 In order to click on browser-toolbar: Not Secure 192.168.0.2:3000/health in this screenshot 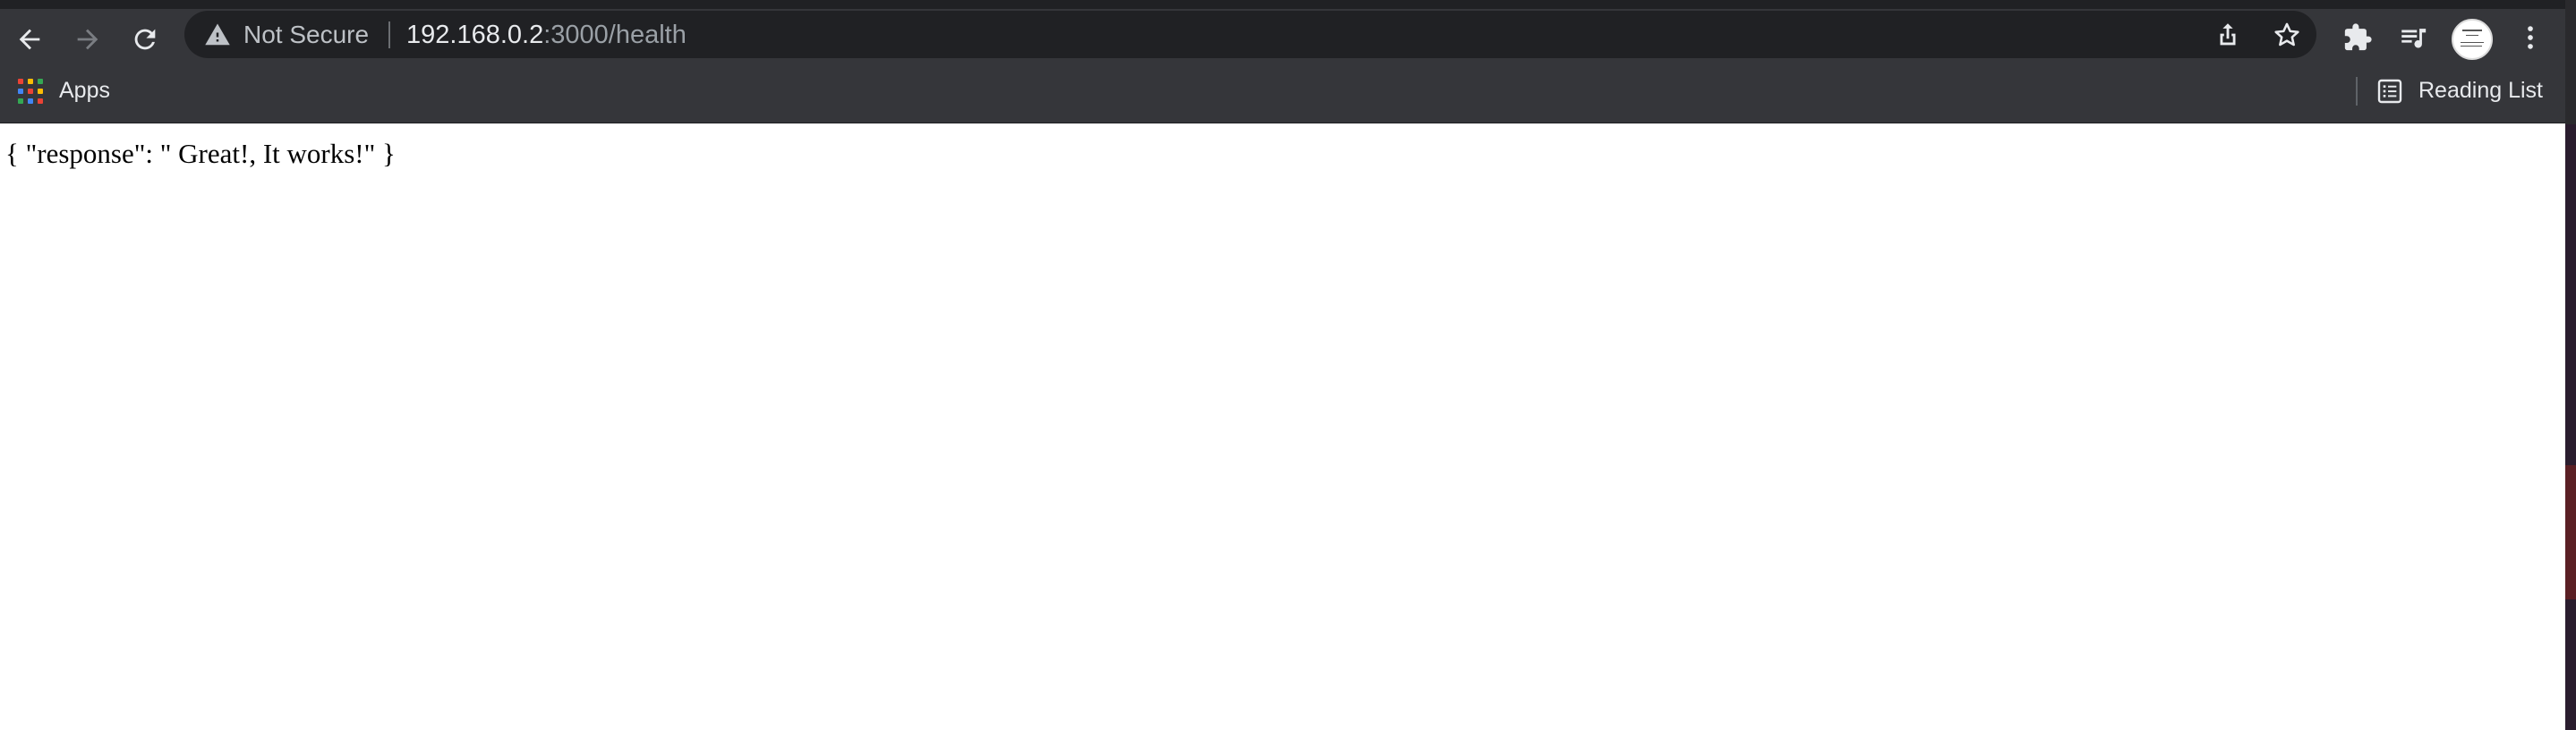, I will do `click(1288, 34)`.